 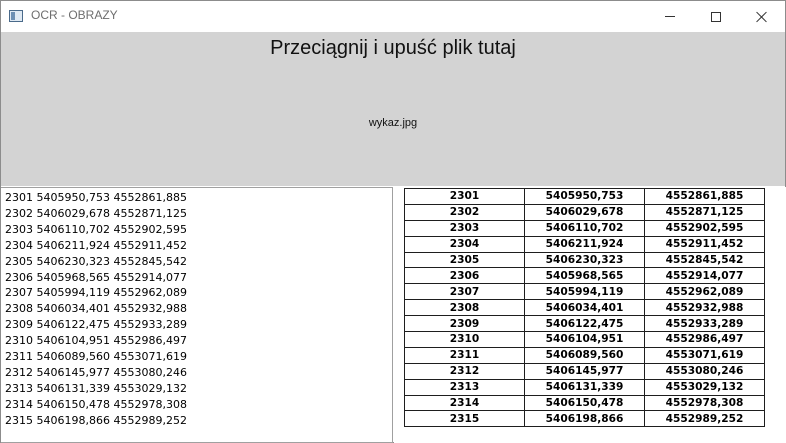 What do you see at coordinates (96, 277) in the screenshot?
I see `ocr-text-line: 2306 5405968,565 4552914,077` at bounding box center [96, 277].